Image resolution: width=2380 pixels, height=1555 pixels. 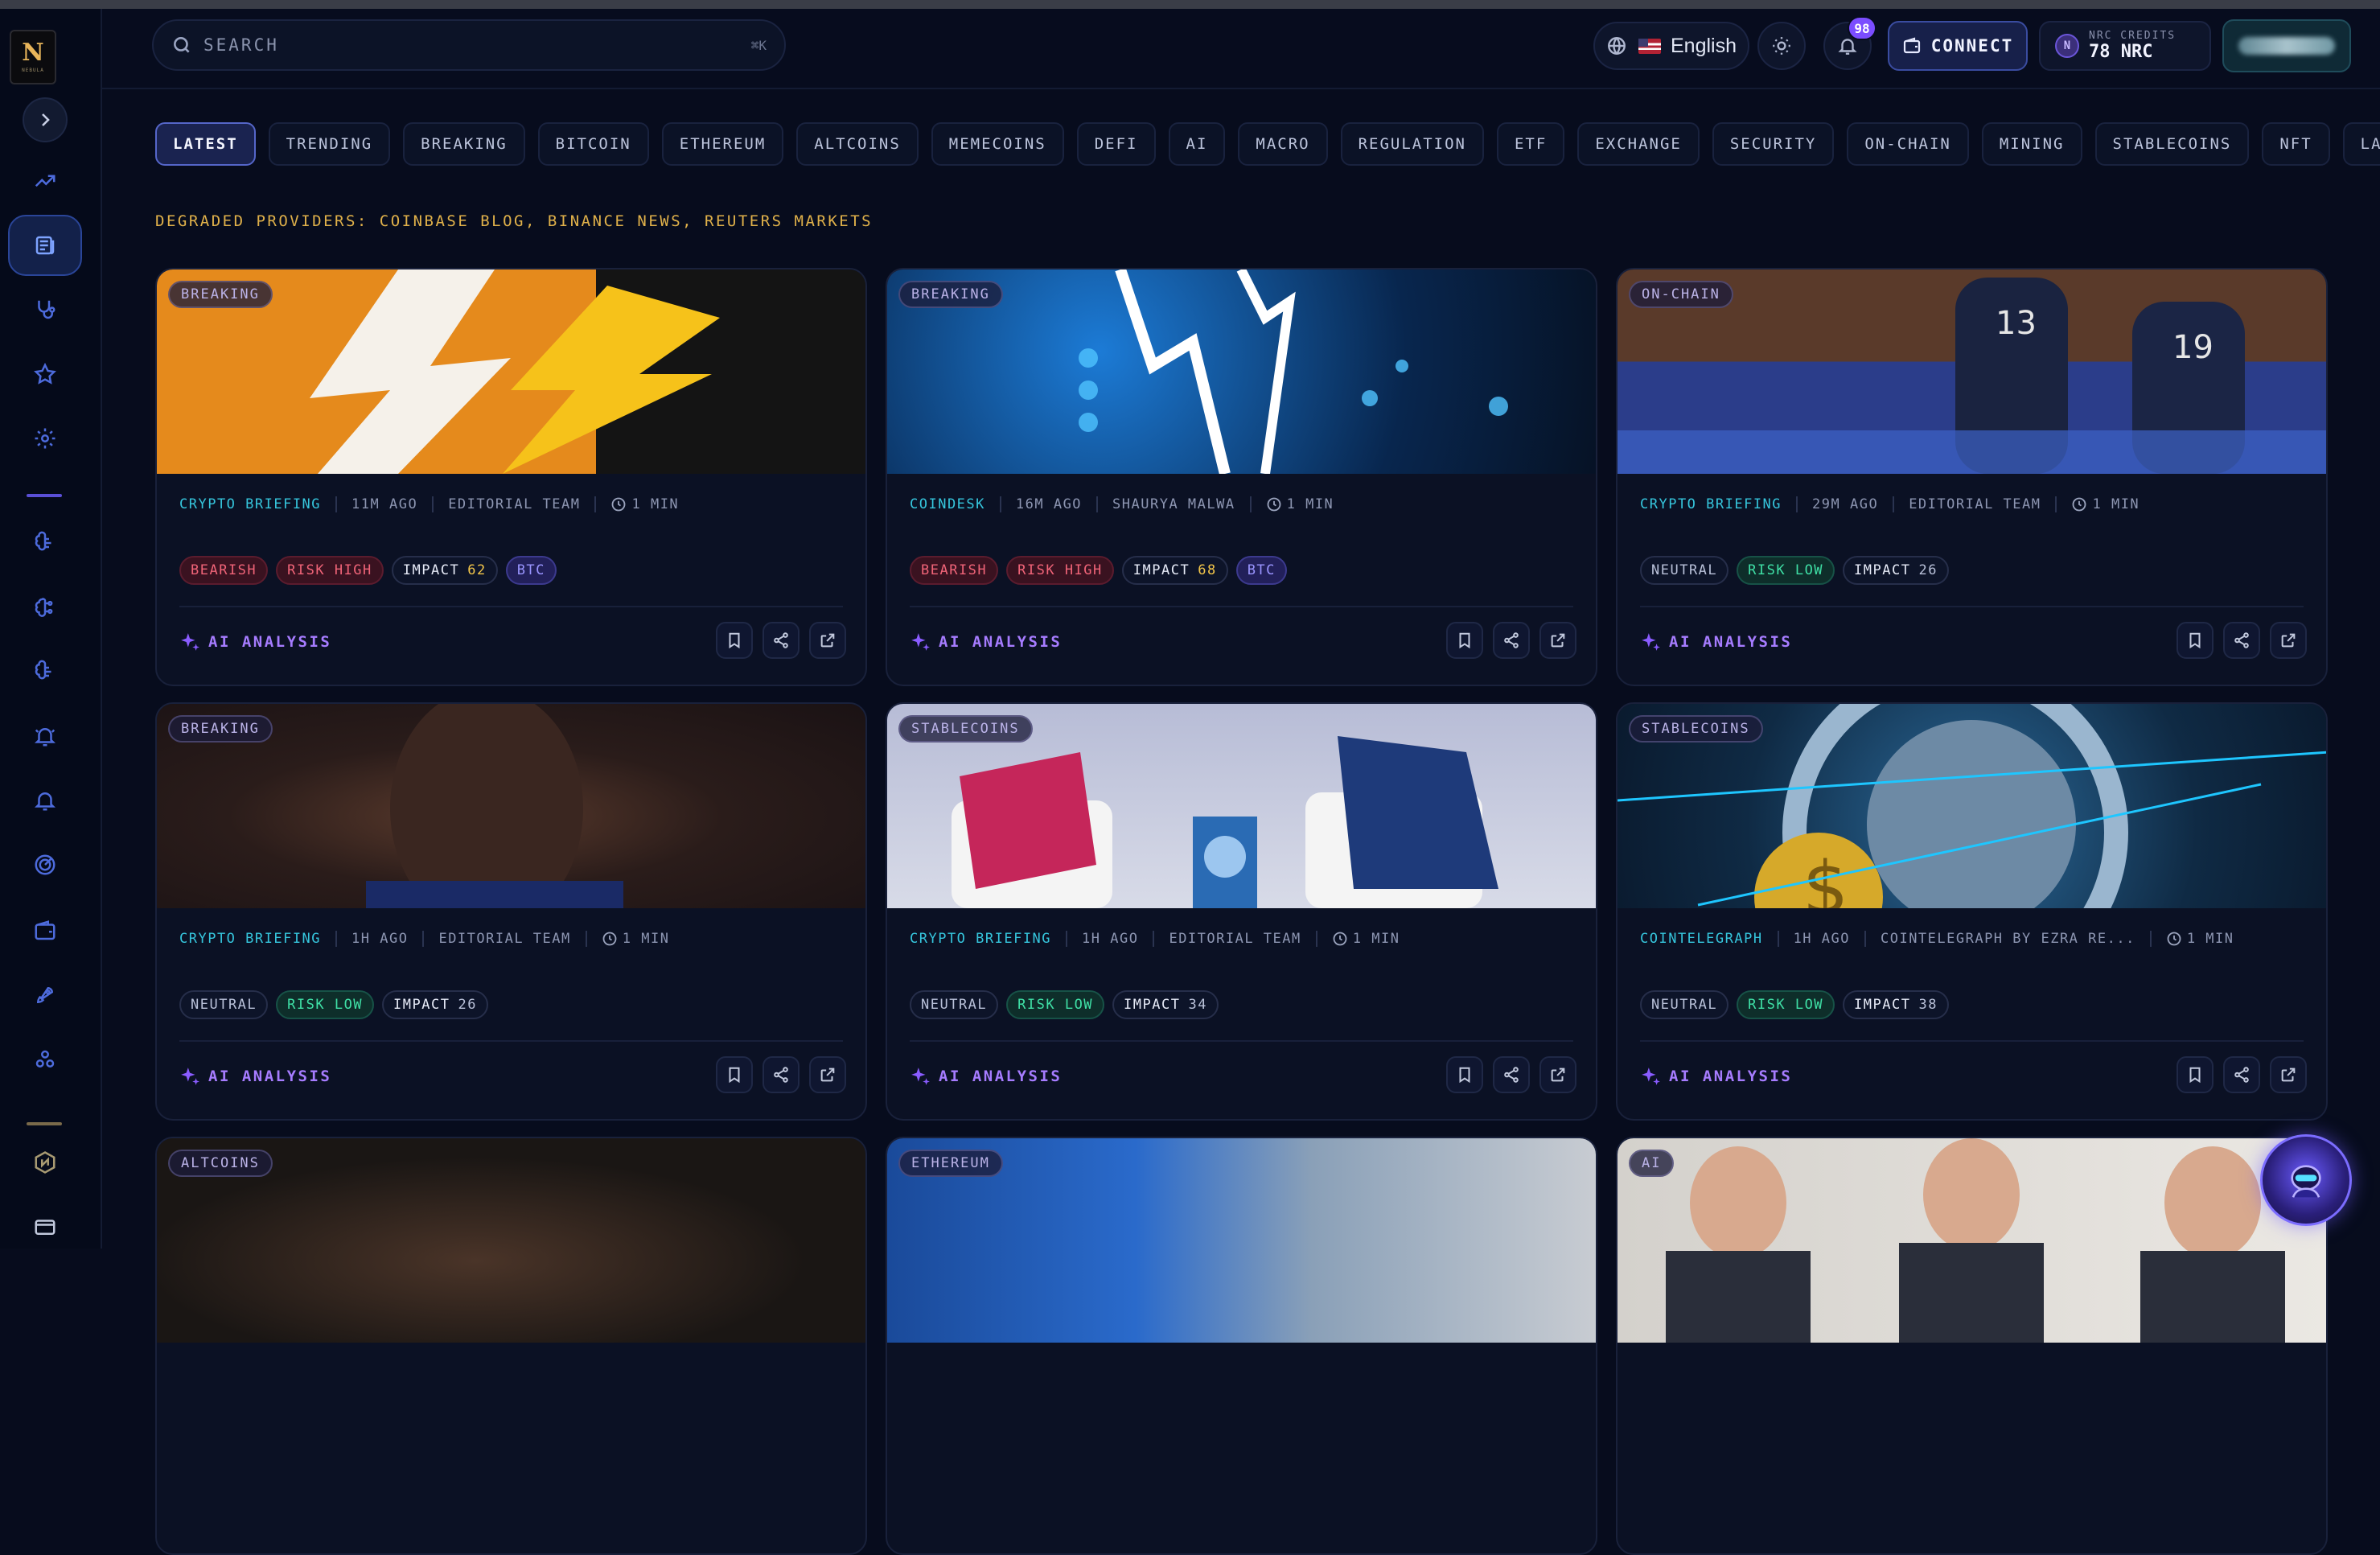 What do you see at coordinates (2174, 939) in the screenshot?
I see `clock-icon` at bounding box center [2174, 939].